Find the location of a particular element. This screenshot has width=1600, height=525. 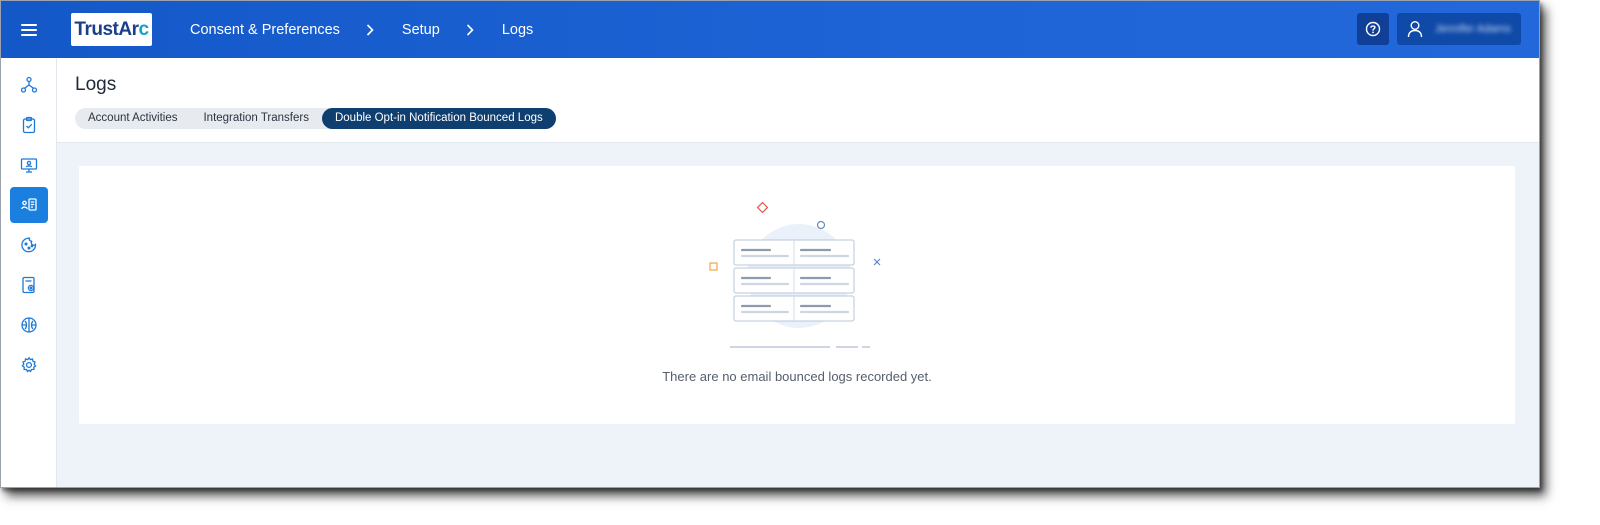

user-icon is located at coordinates (1415, 29).